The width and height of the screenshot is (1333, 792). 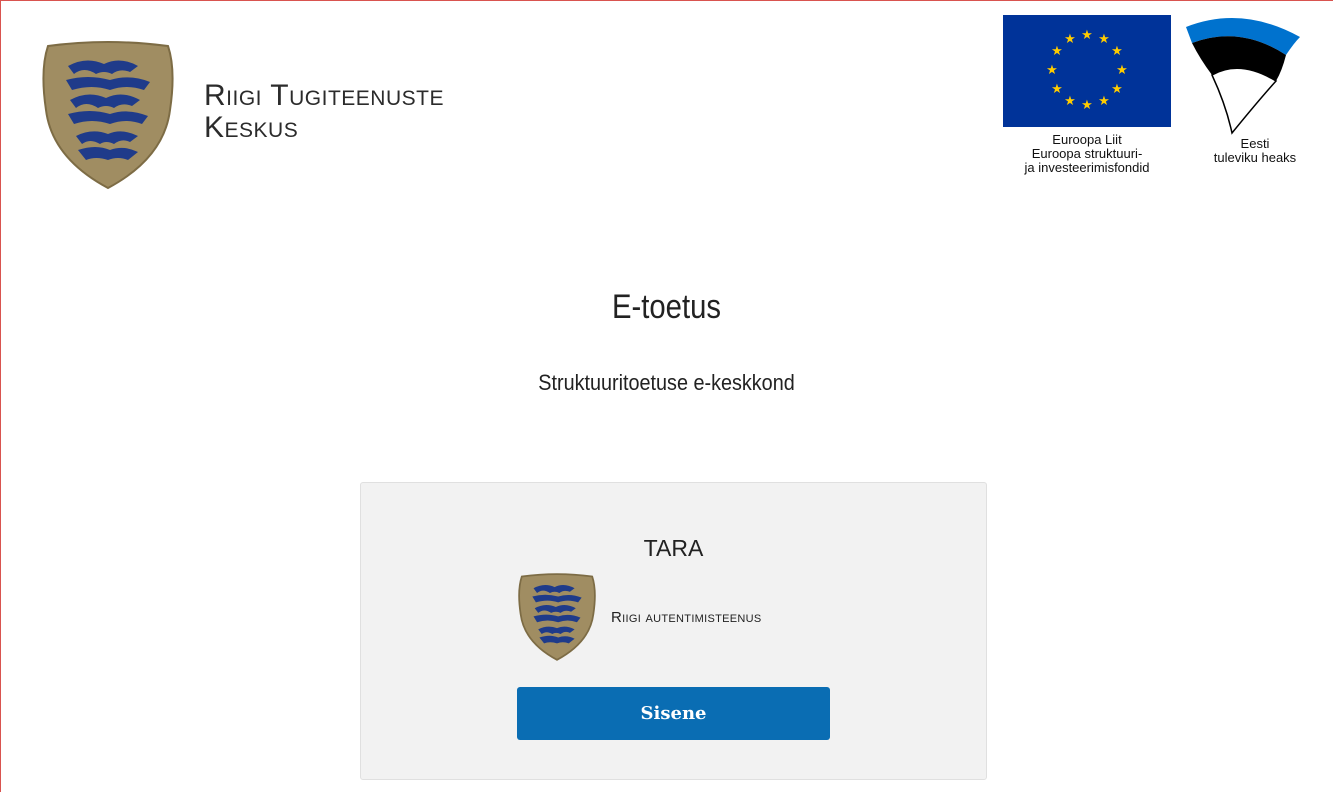 What do you see at coordinates (673, 713) in the screenshot?
I see `enter-button: Sisene` at bounding box center [673, 713].